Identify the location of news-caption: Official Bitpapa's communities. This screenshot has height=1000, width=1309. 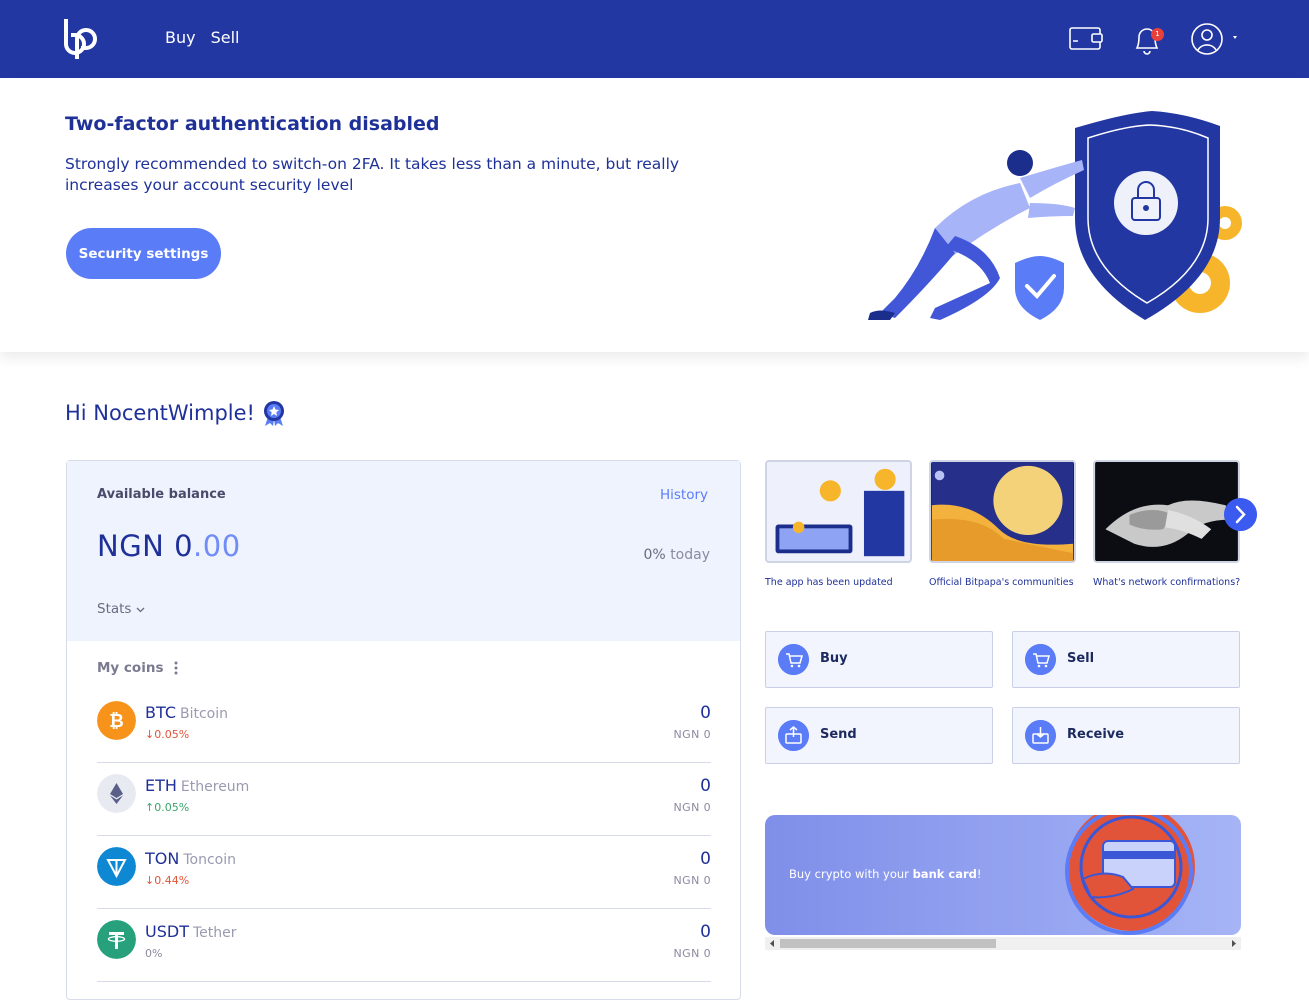
(1001, 582).